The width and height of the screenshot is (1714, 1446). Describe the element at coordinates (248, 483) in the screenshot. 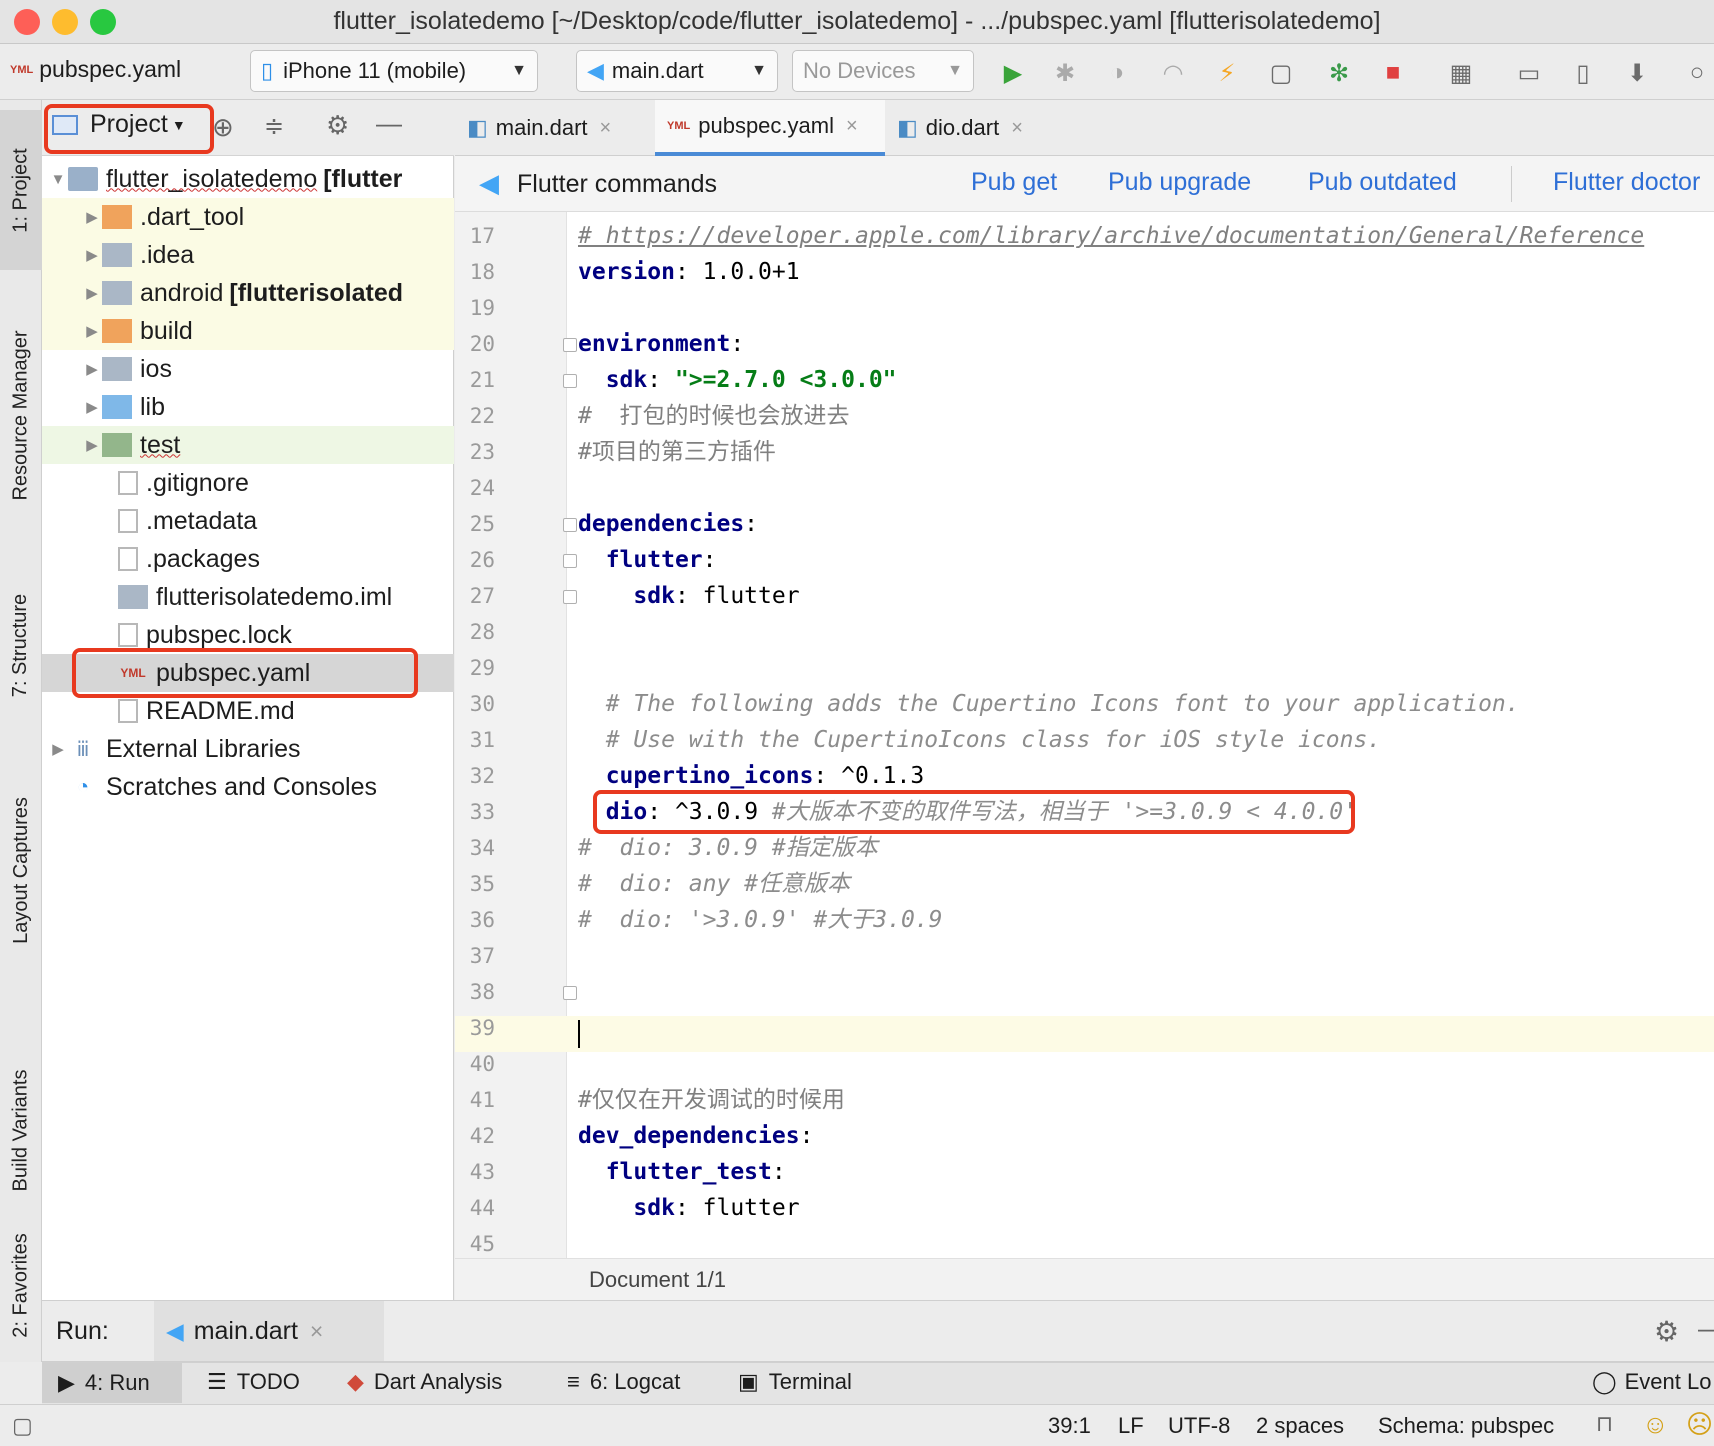

I see `tree-item-gitignore: .gitignore` at that location.